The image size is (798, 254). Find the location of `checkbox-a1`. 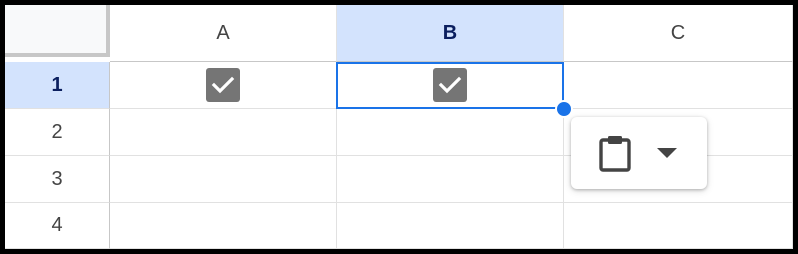

checkbox-a1 is located at coordinates (223, 85).